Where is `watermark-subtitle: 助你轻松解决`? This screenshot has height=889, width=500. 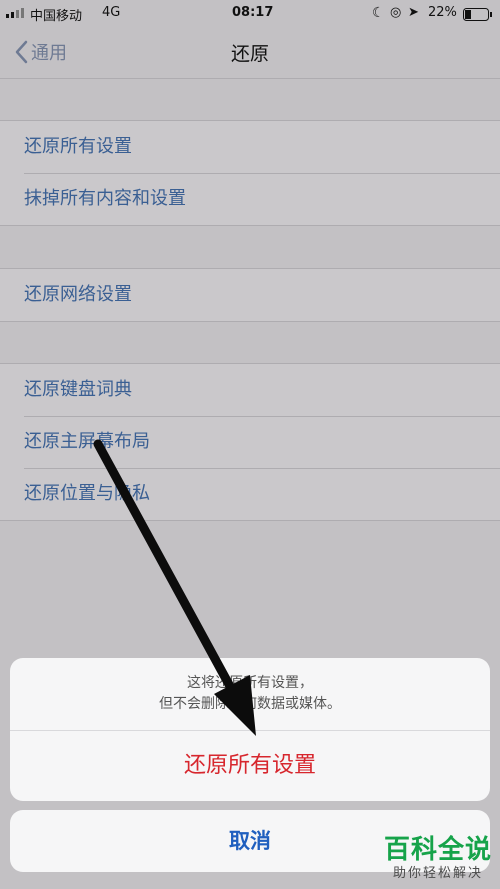 watermark-subtitle: 助你轻松解决 is located at coordinates (437, 873).